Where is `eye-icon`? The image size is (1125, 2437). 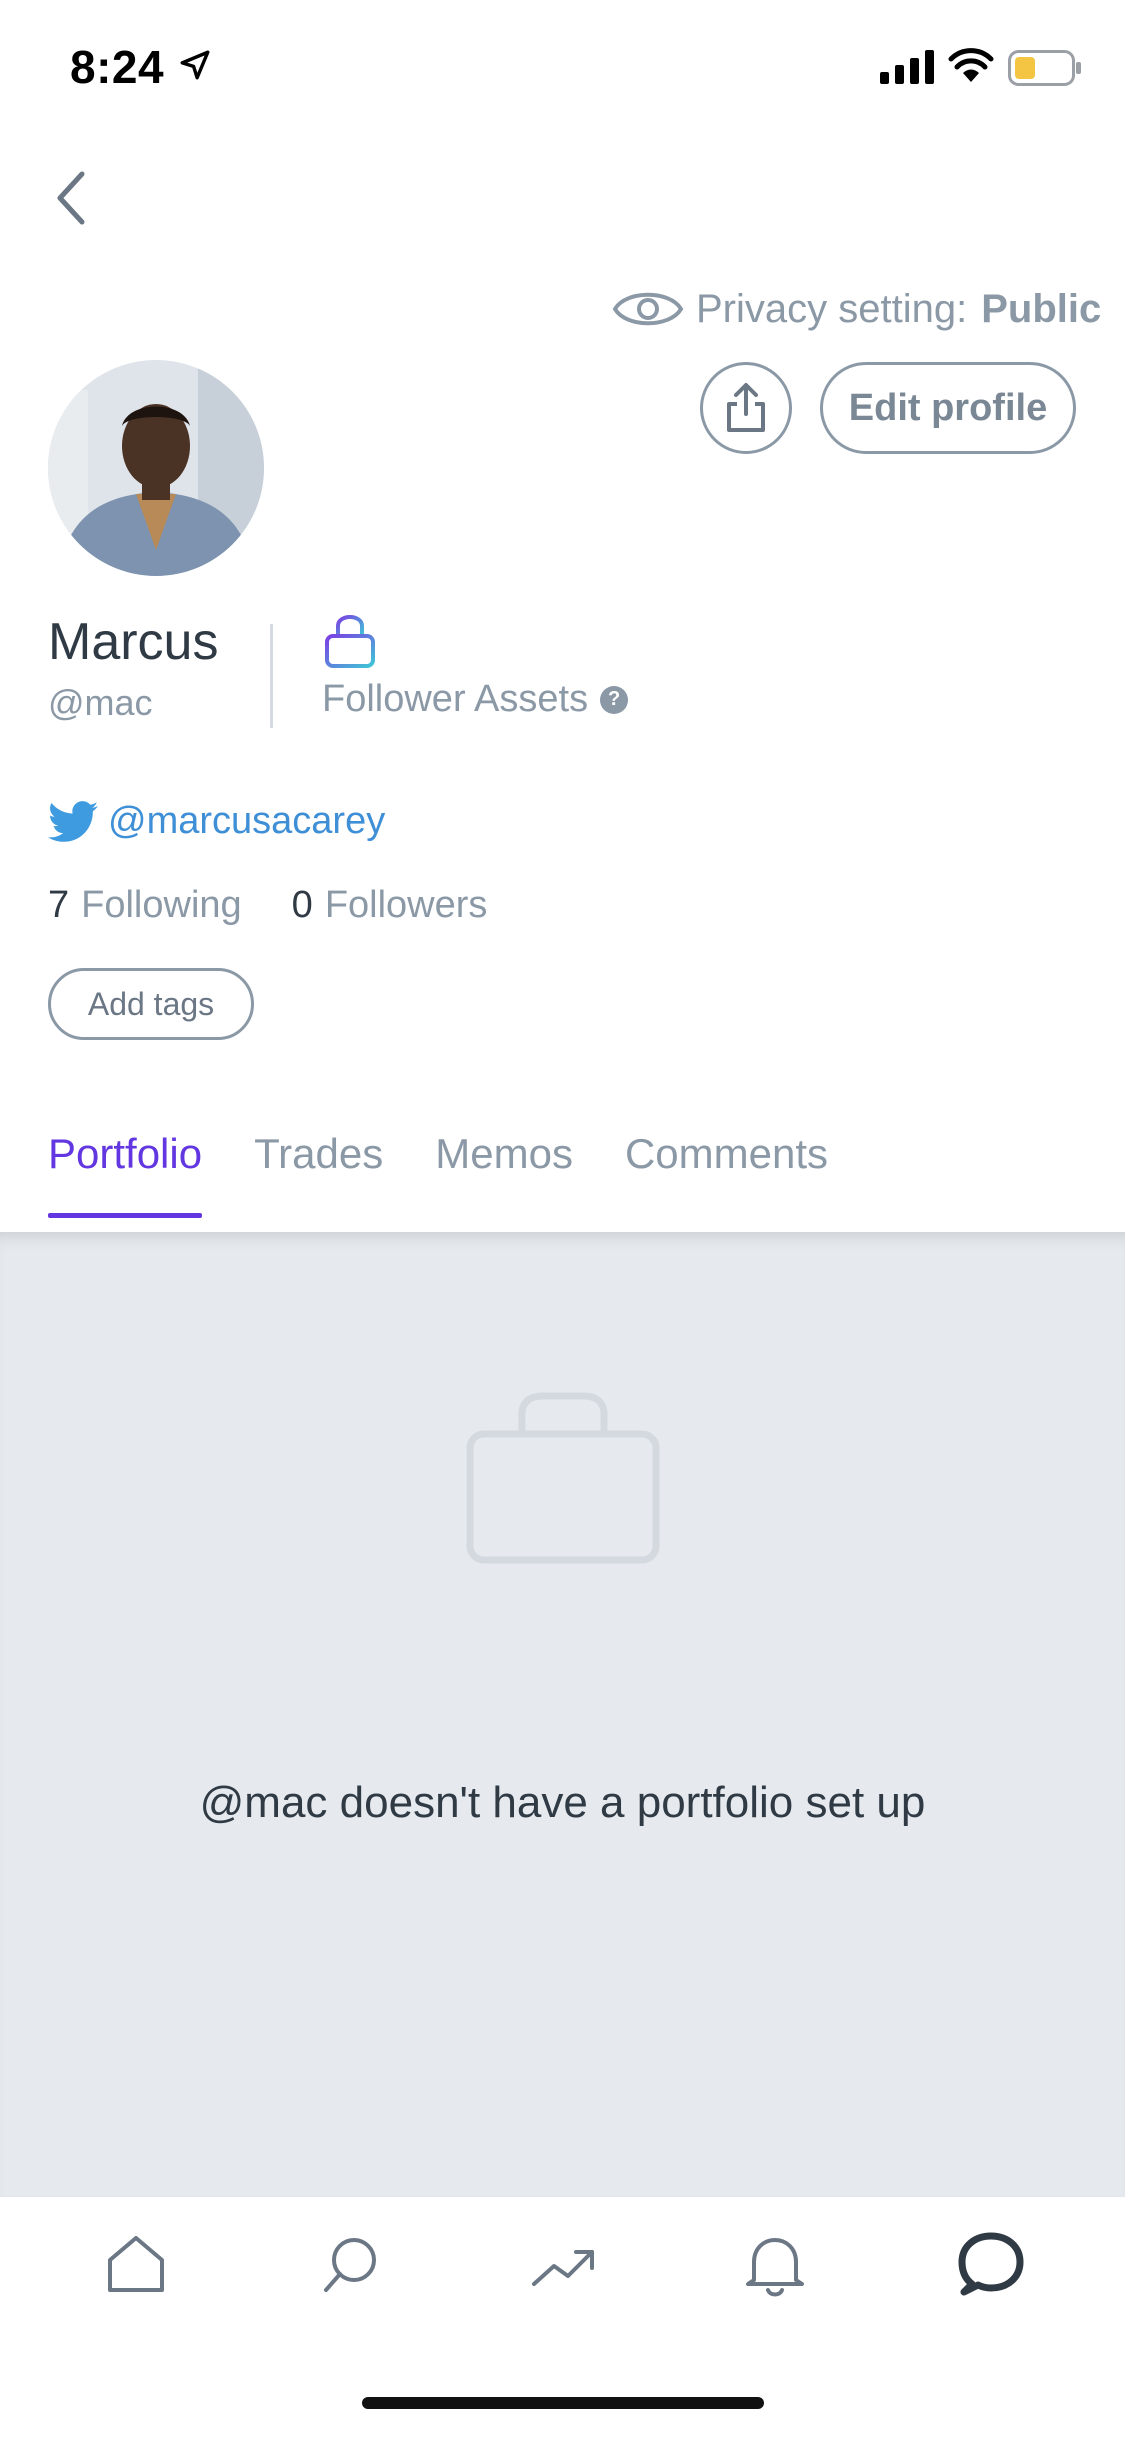
eye-icon is located at coordinates (648, 309).